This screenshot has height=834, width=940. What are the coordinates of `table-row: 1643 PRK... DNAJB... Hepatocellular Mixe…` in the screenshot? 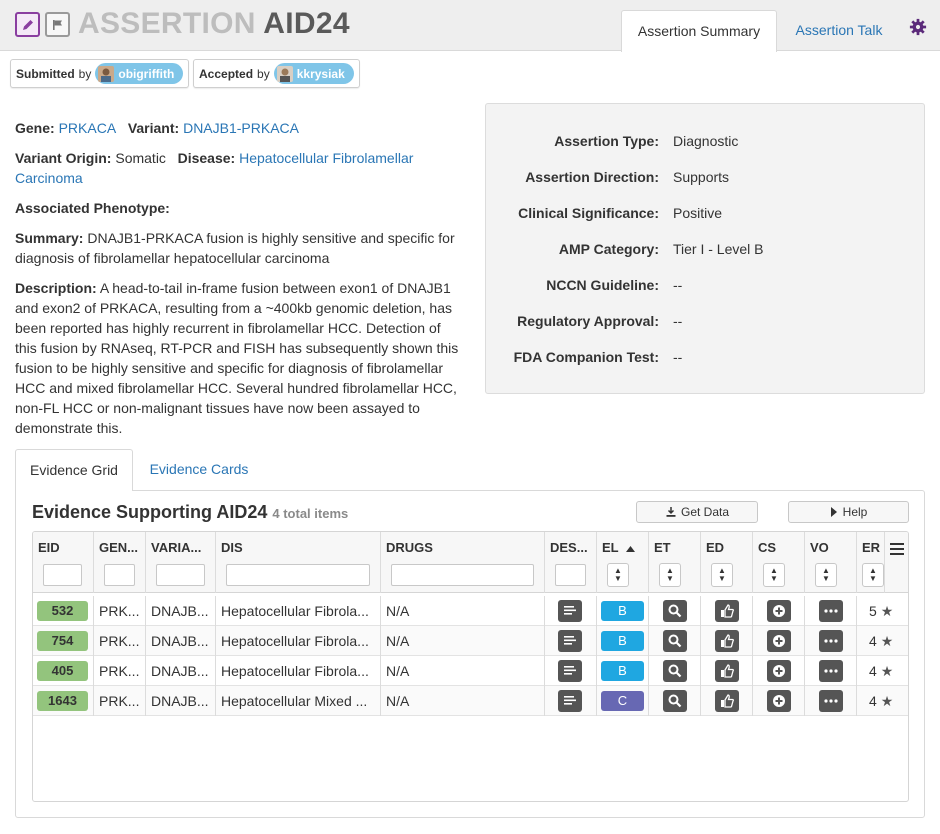 It's located at (470, 701).